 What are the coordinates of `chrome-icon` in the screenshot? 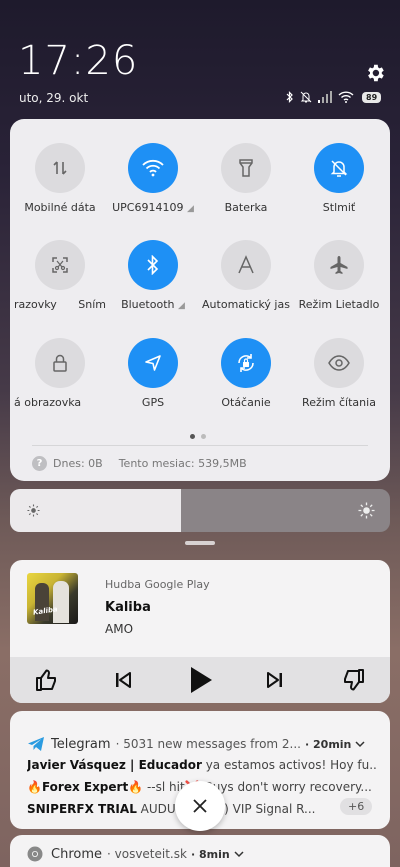 It's located at (35, 854).